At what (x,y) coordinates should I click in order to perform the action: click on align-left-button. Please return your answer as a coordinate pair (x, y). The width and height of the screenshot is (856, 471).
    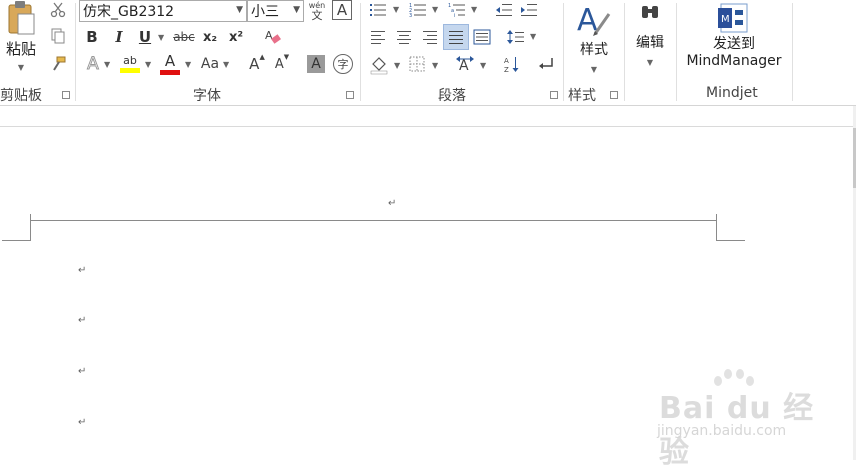
    Looking at the image, I should click on (378, 37).